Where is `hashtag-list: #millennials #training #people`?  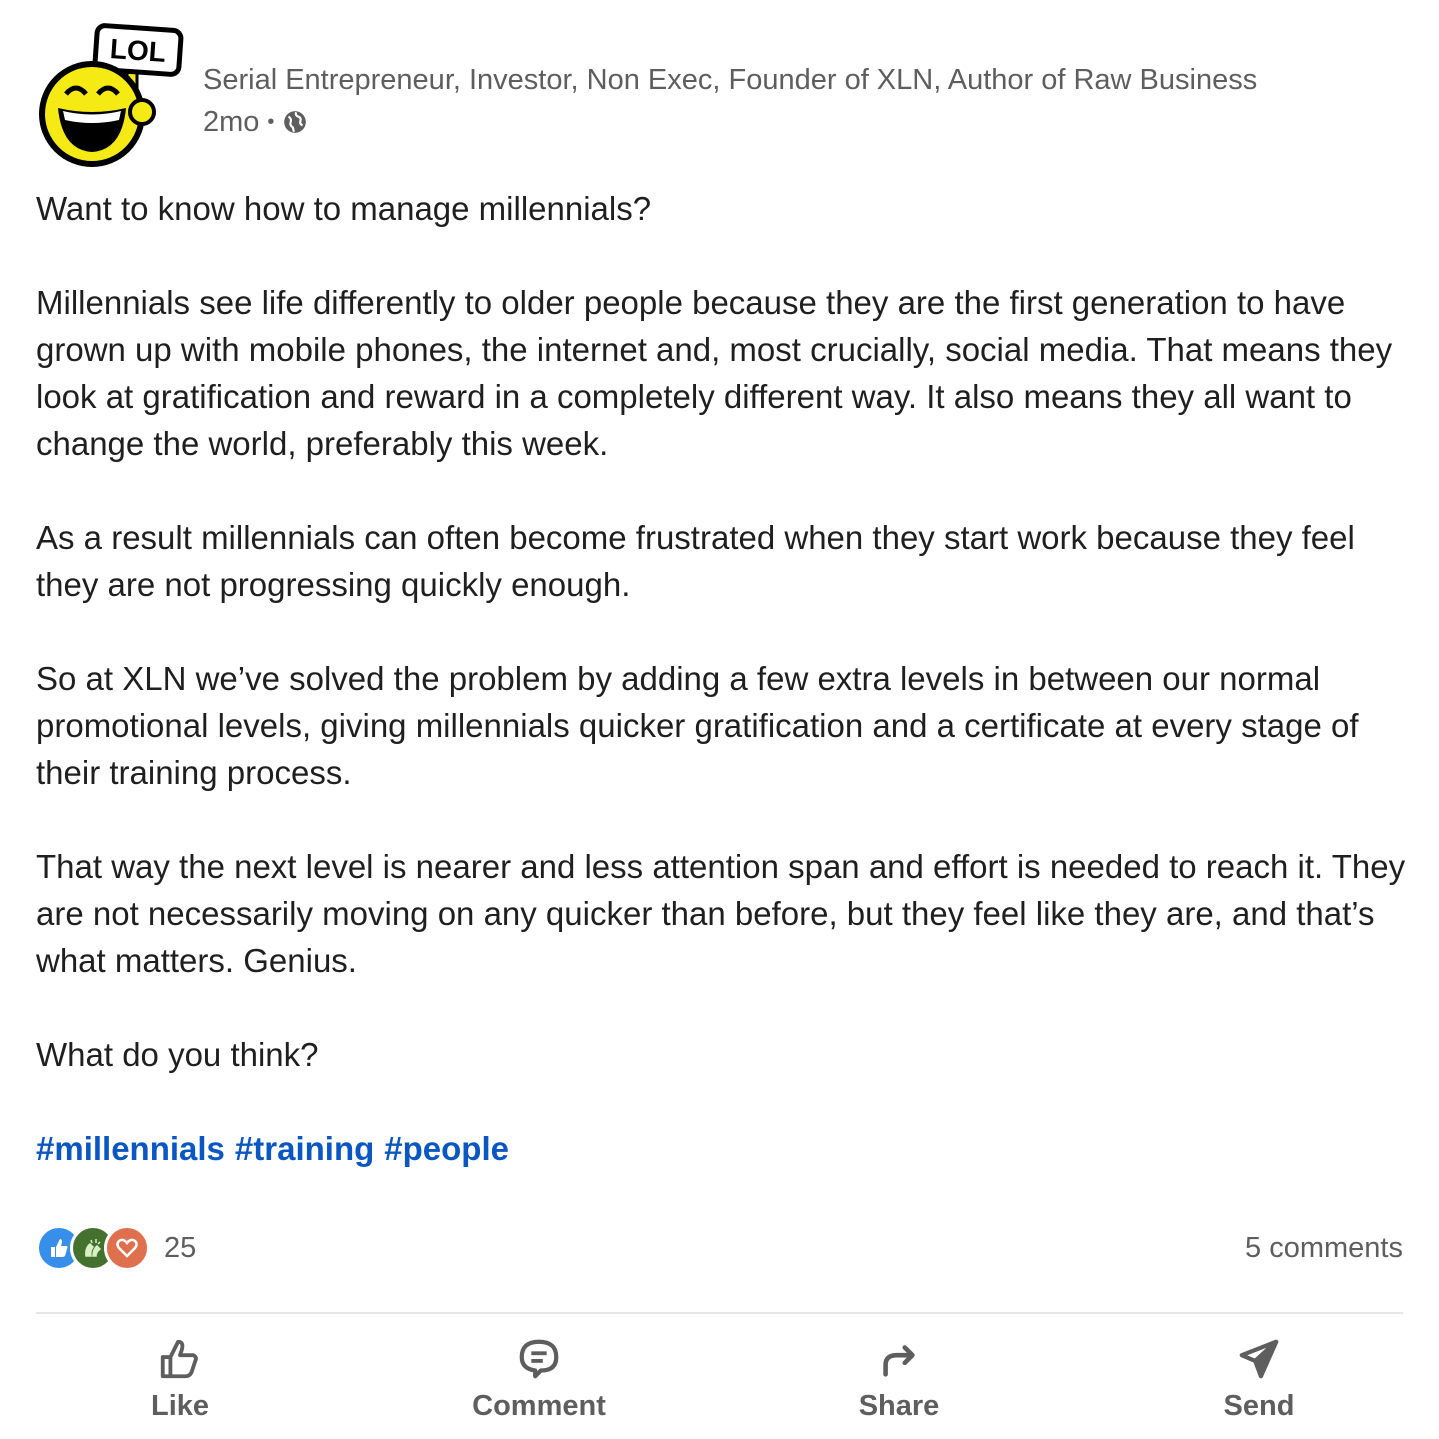 hashtag-list: #millennials #training #people is located at coordinates (726, 1148).